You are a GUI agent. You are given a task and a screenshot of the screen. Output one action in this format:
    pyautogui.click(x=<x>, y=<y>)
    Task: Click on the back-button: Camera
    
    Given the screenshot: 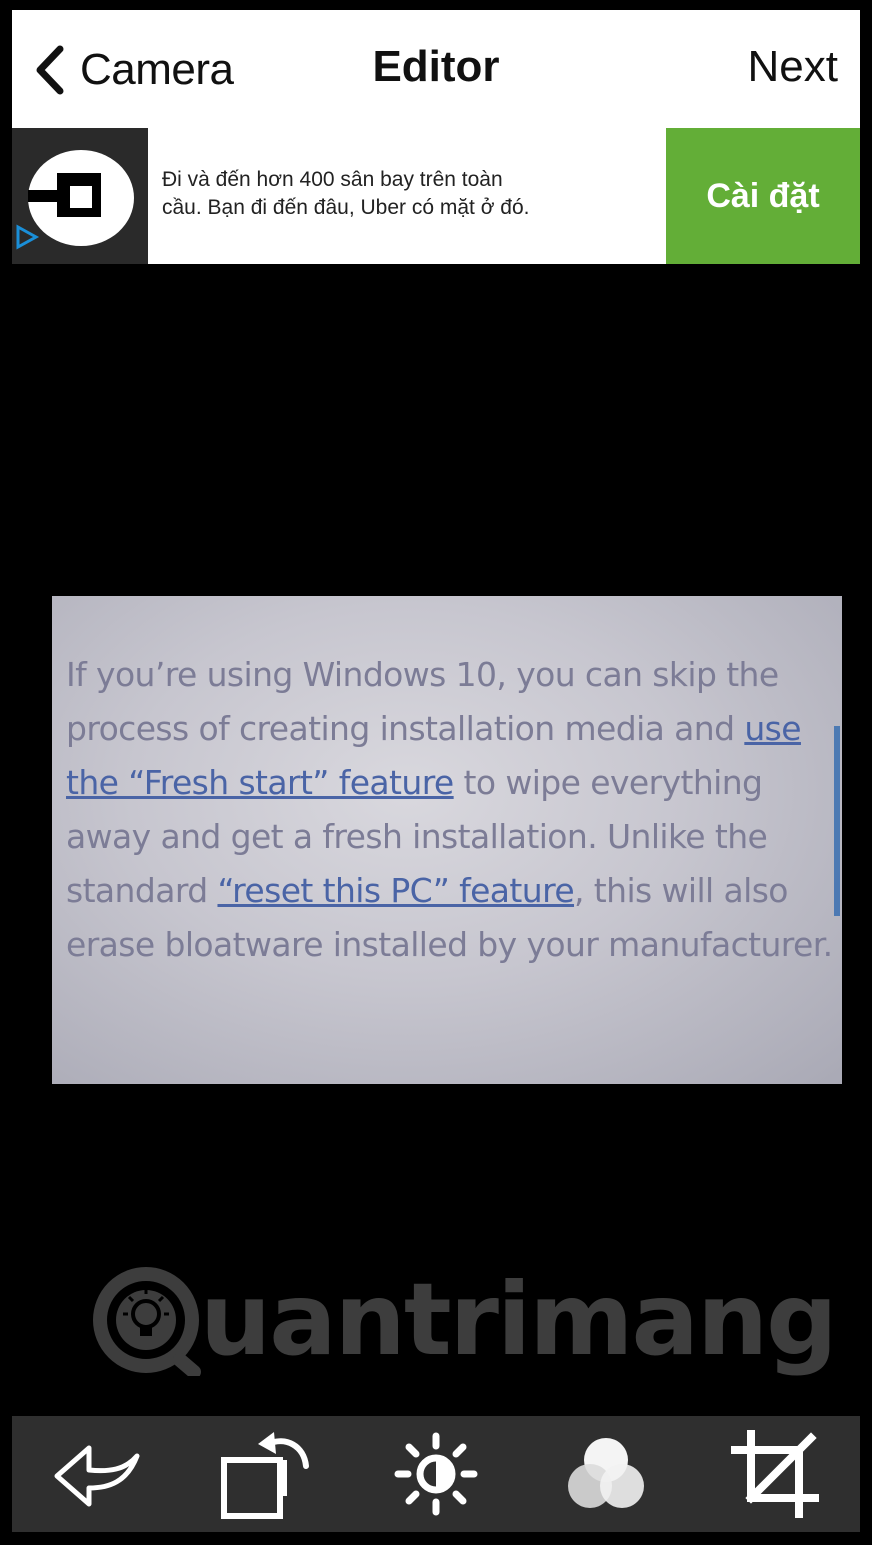 What is the action you would take?
    pyautogui.click(x=134, y=70)
    